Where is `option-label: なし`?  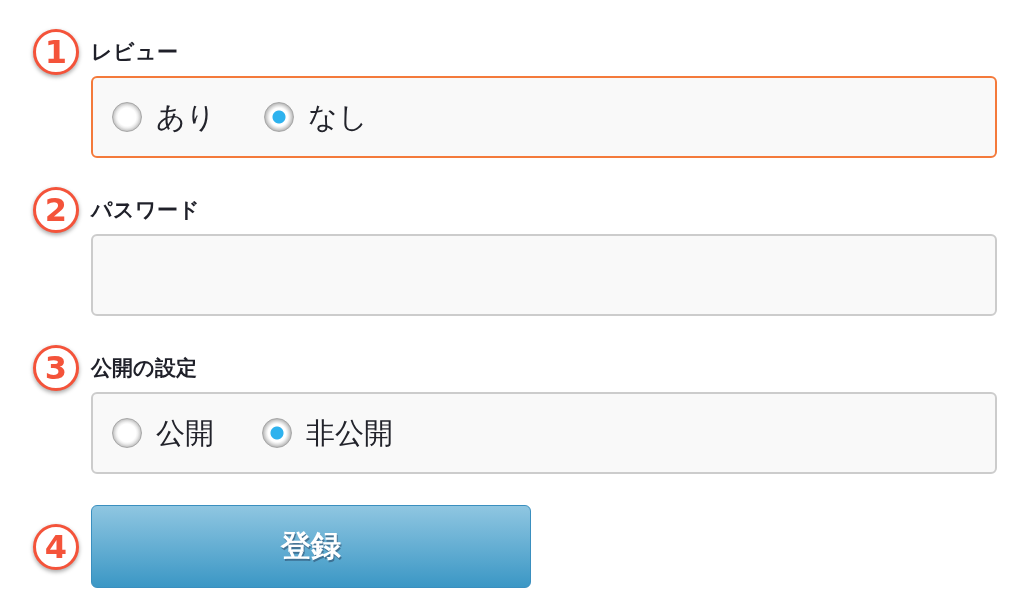 option-label: なし is located at coordinates (338, 117).